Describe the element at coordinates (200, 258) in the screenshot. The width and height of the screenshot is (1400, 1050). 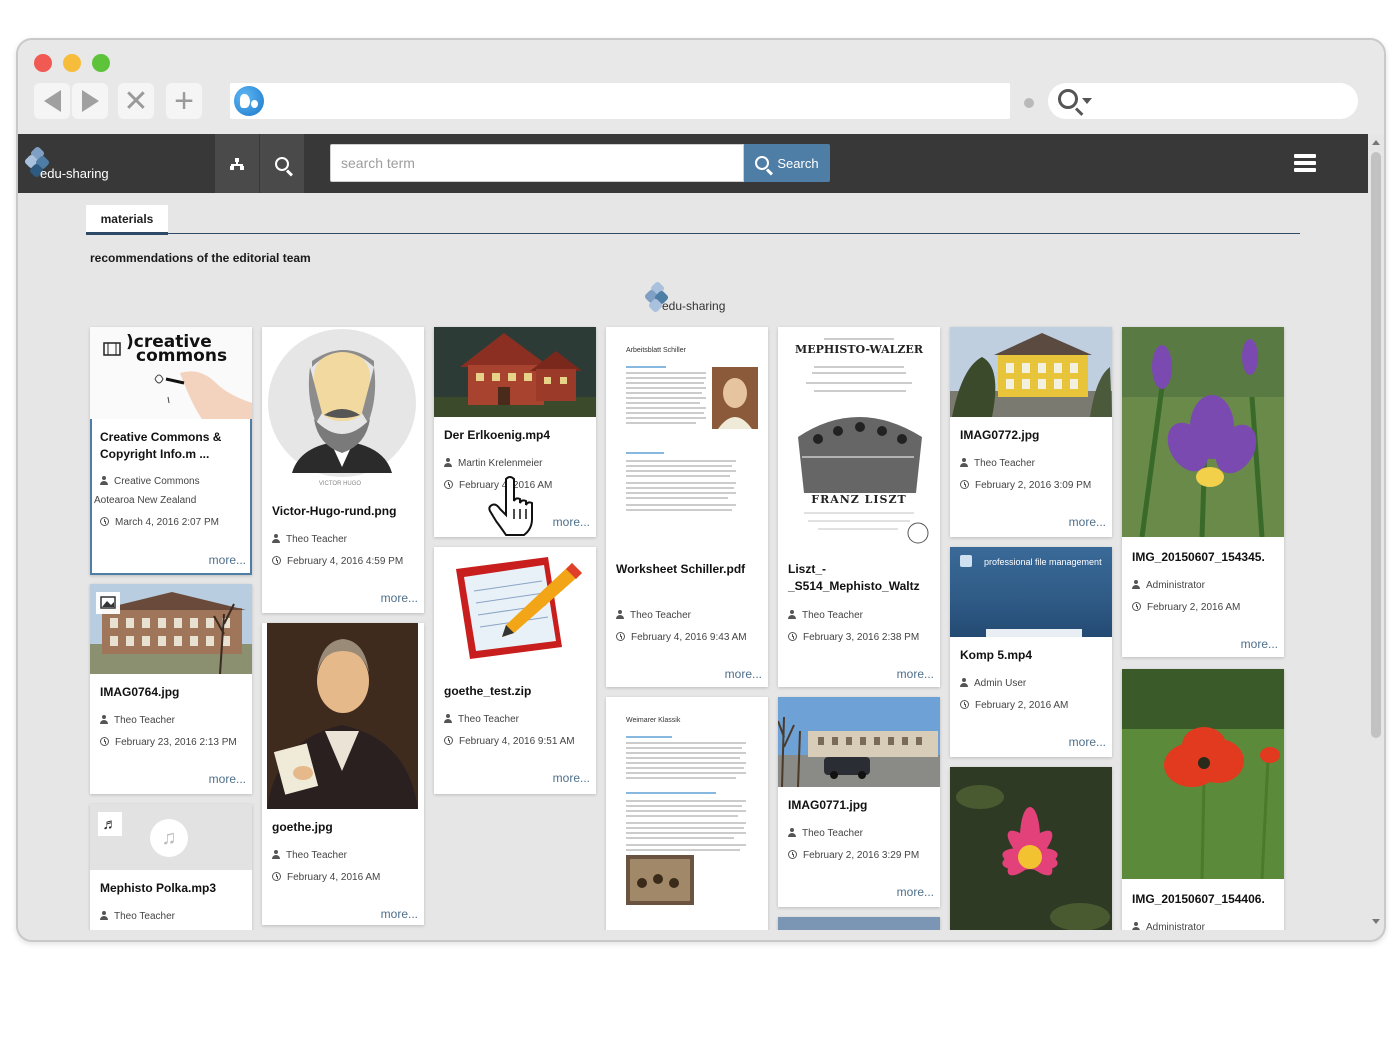
I see `section-title: recommendations of the editorial team` at that location.